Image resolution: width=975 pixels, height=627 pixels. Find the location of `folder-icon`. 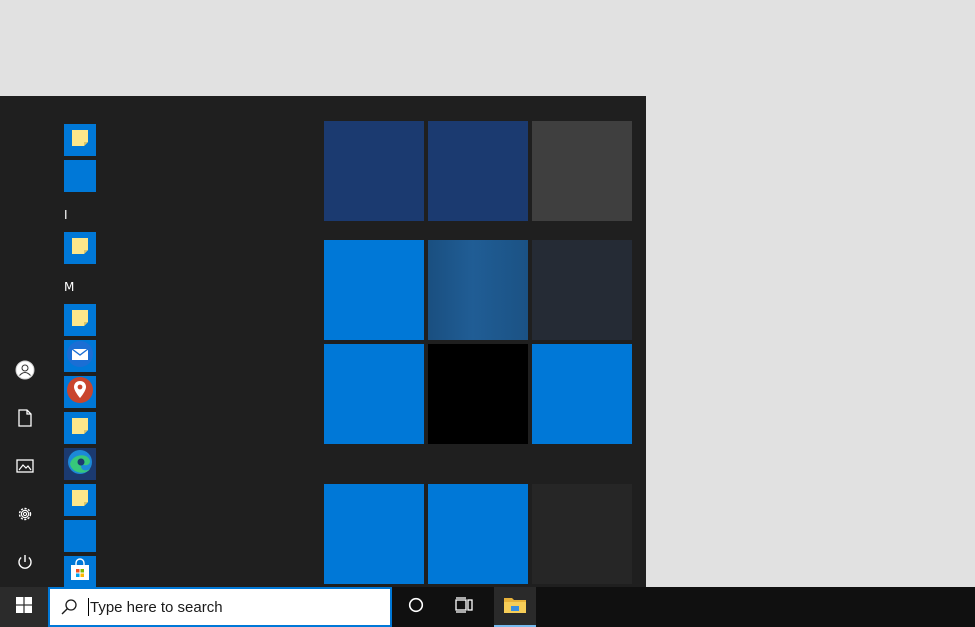

folder-icon is located at coordinates (515, 607).